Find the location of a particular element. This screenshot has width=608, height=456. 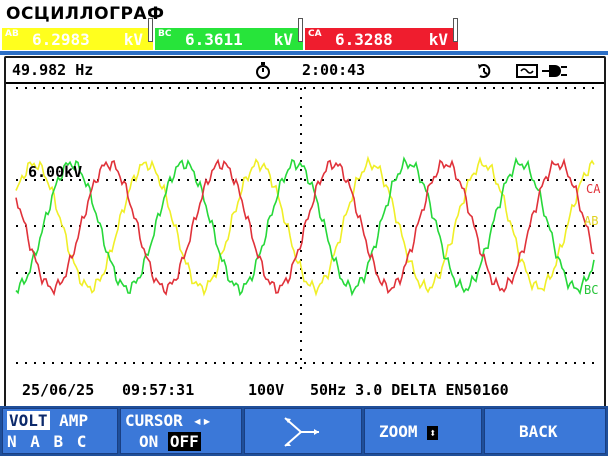

reading-ca-value: 6.3288 is located at coordinates (364, 39).